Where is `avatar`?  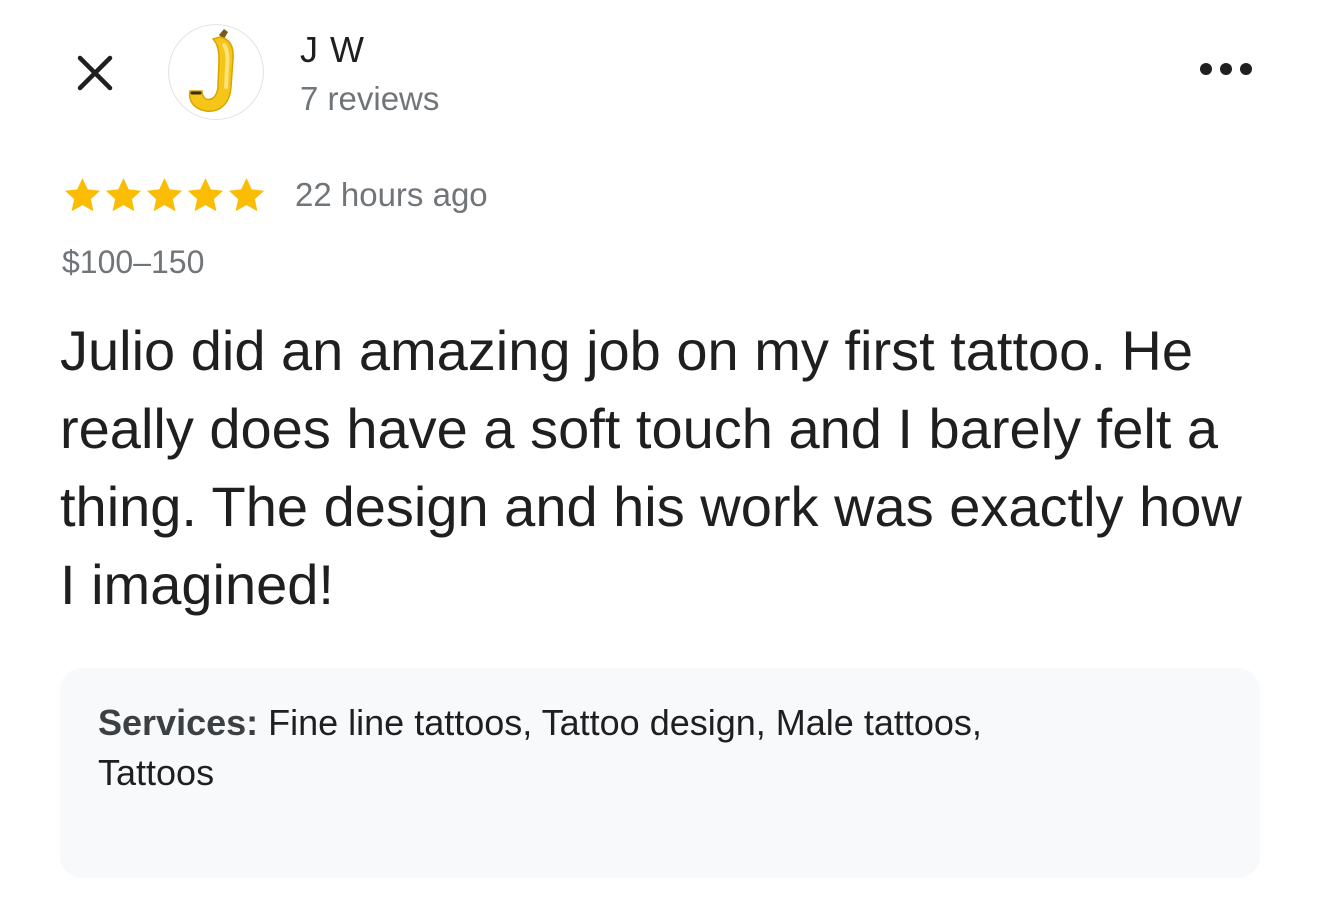 avatar is located at coordinates (216, 72).